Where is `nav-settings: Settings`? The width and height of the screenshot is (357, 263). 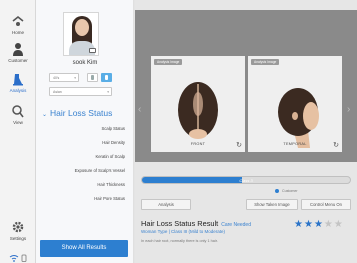
nav-settings: Settings is located at coordinates (18, 230).